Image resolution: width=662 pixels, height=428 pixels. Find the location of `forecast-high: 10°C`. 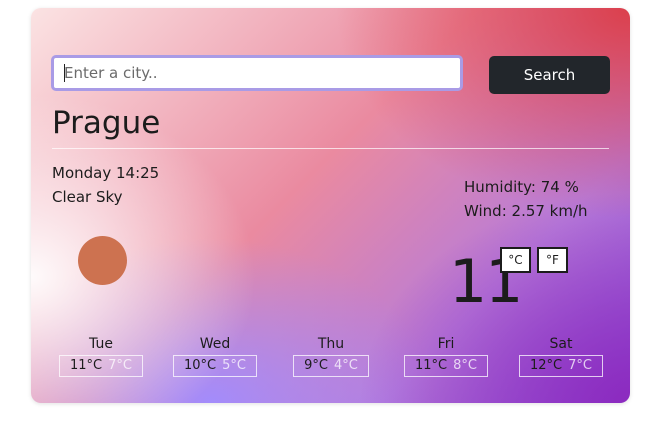

forecast-high: 10°C is located at coordinates (200, 365).